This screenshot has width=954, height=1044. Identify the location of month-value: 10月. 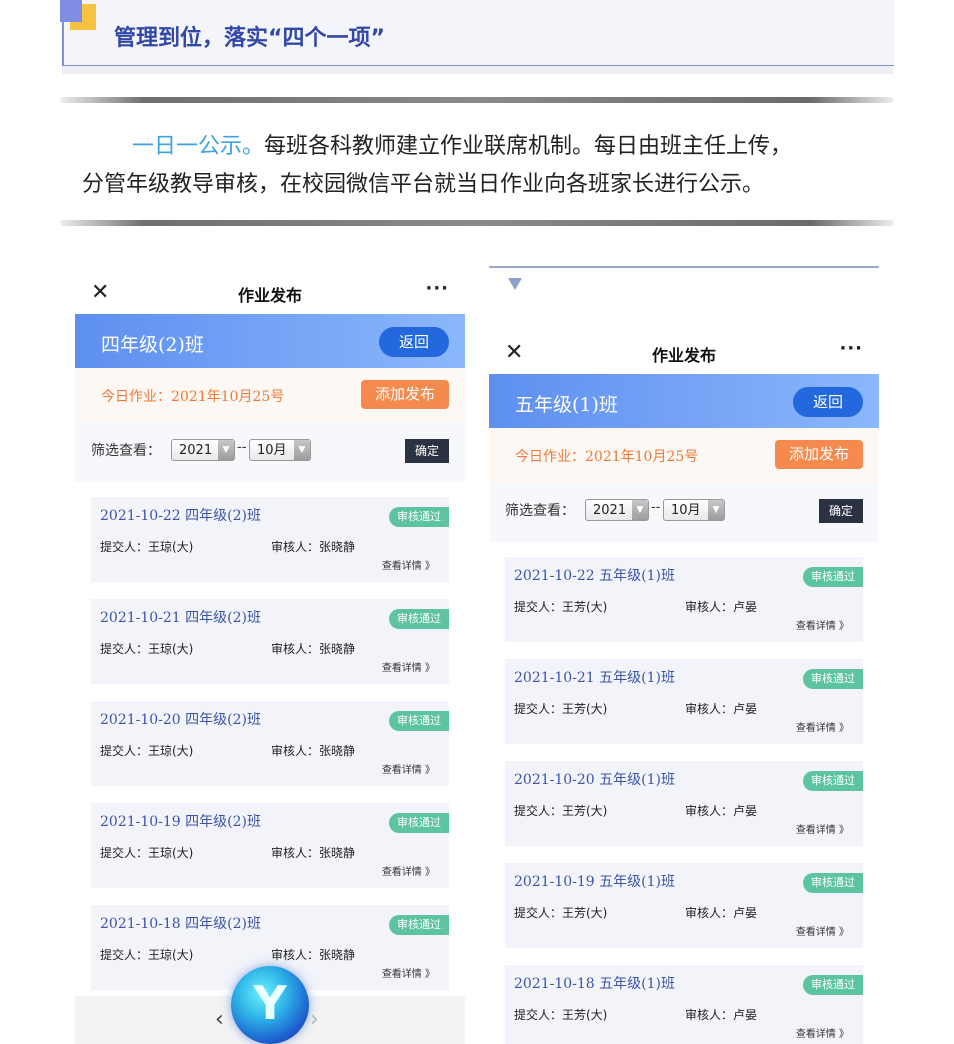
(686, 510).